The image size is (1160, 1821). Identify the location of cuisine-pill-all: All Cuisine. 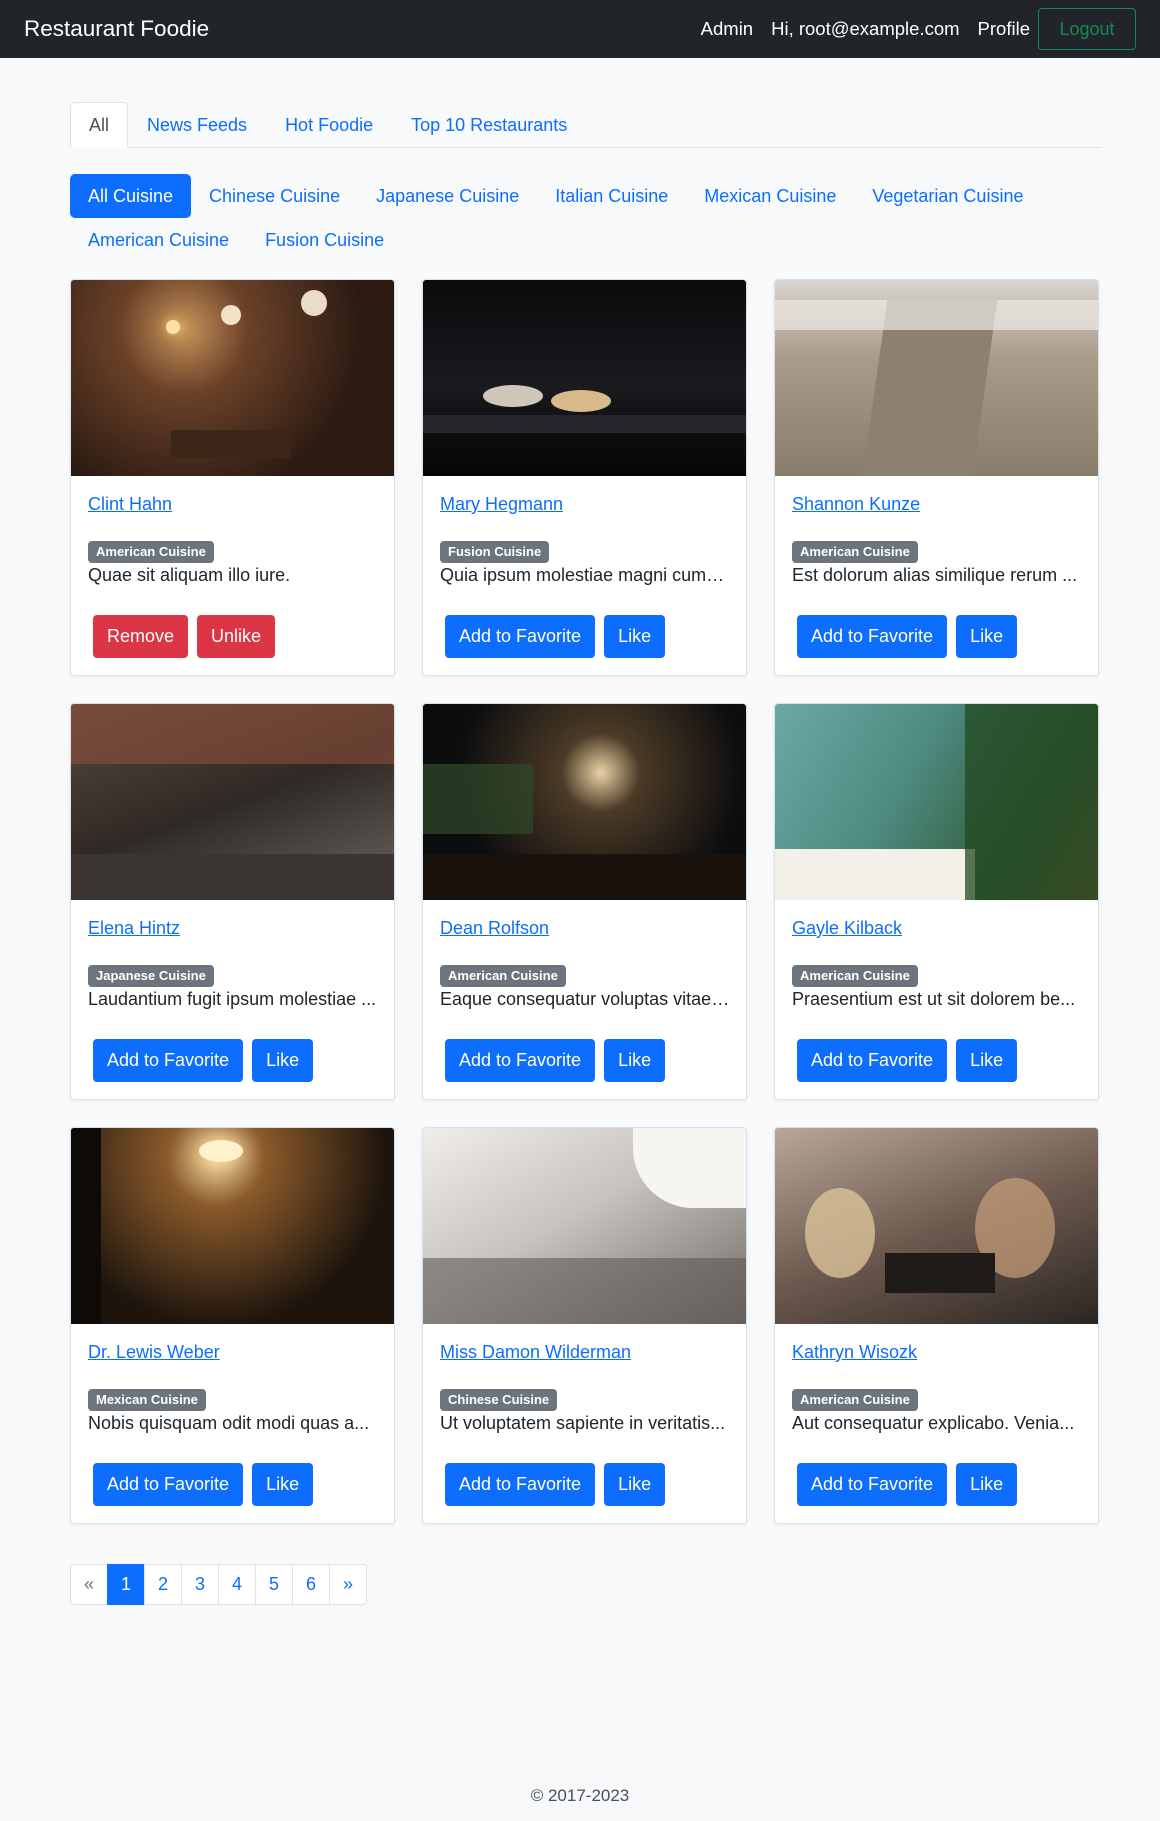
(131, 196).